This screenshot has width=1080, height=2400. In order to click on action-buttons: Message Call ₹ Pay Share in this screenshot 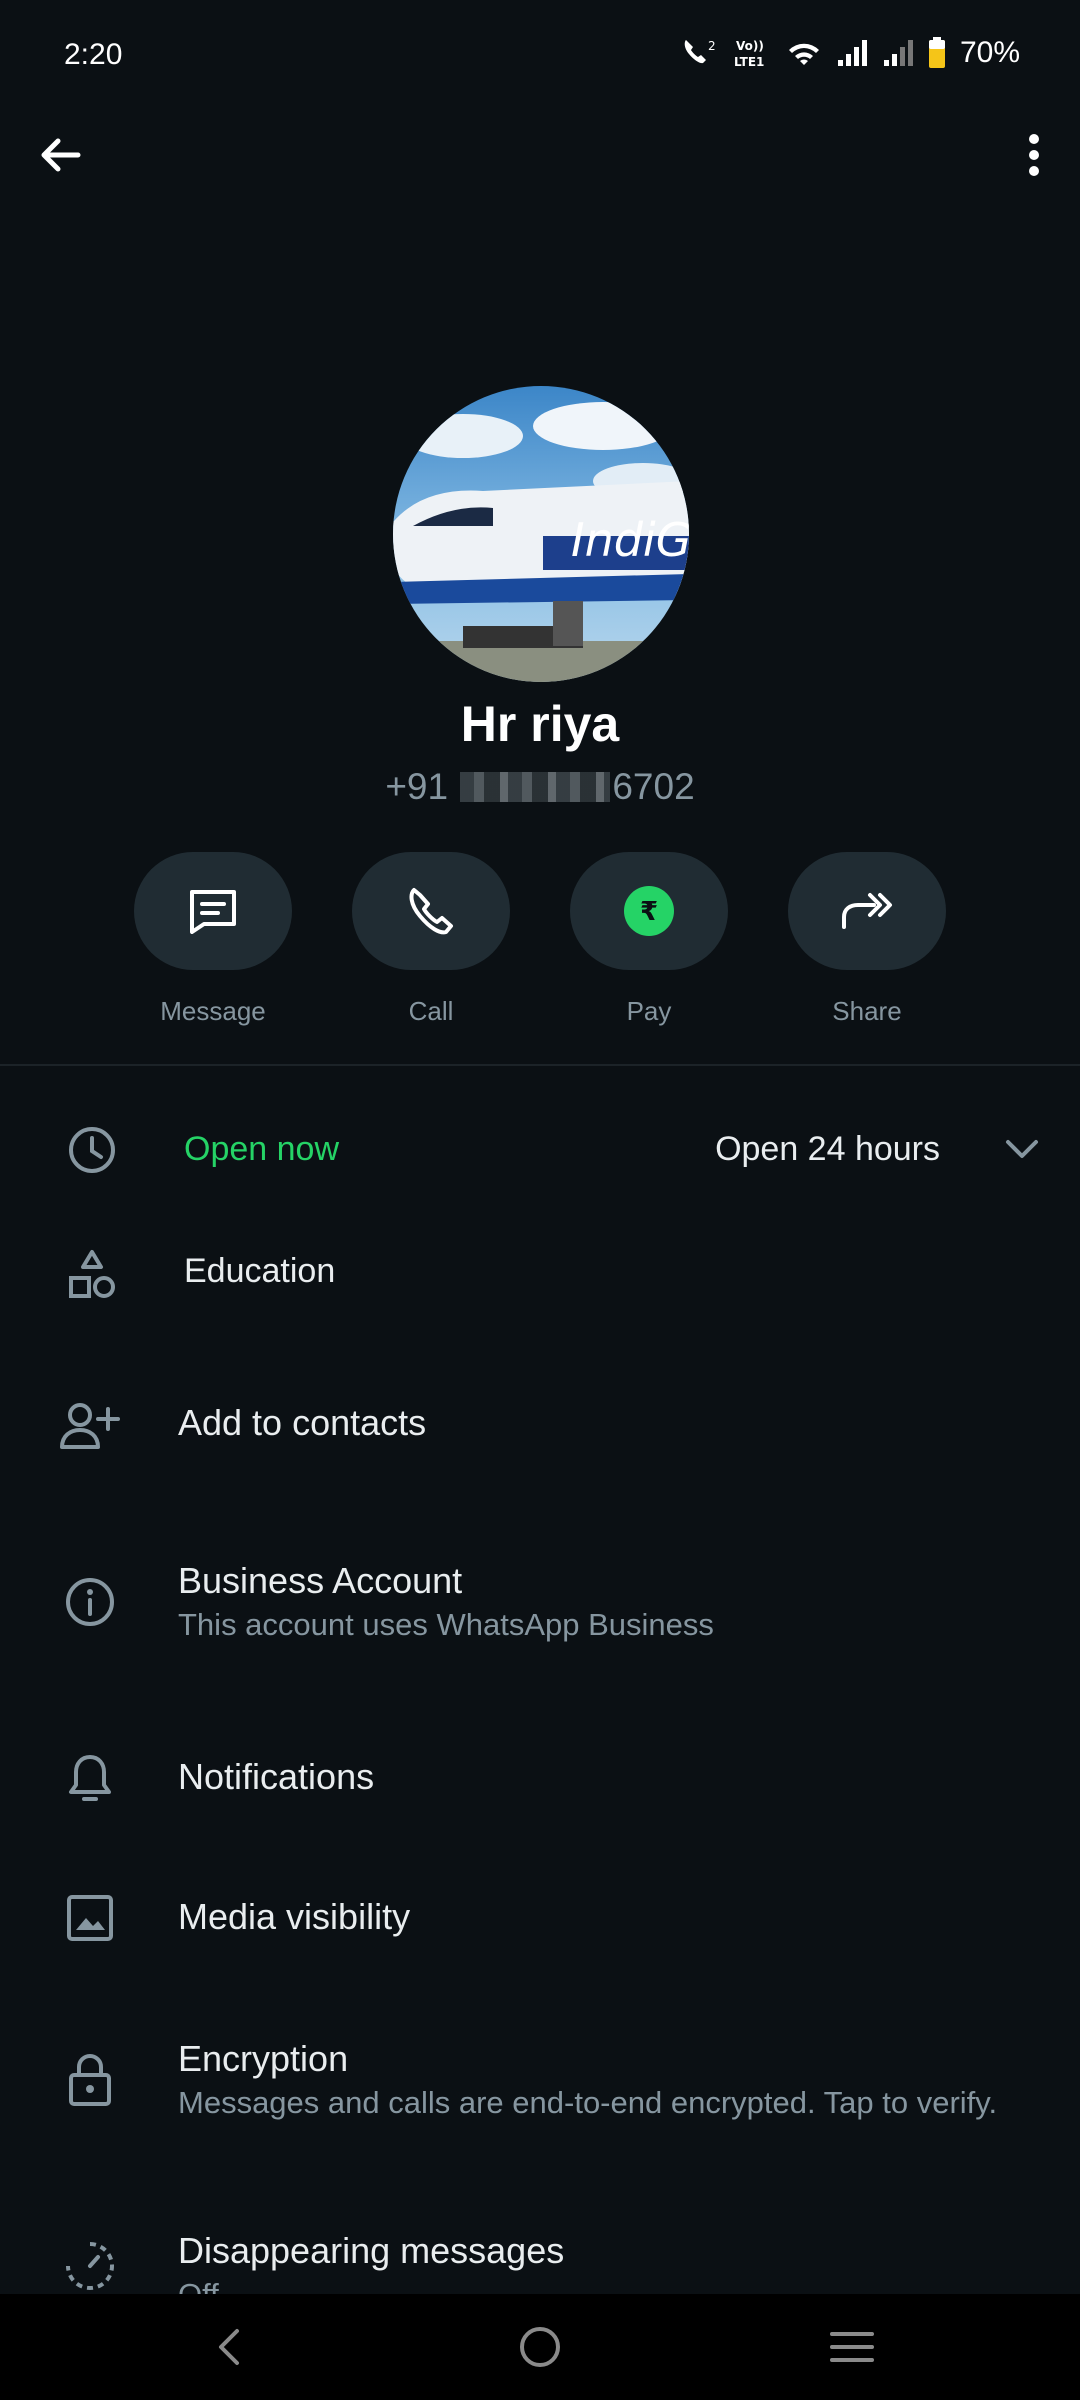, I will do `click(540, 942)`.